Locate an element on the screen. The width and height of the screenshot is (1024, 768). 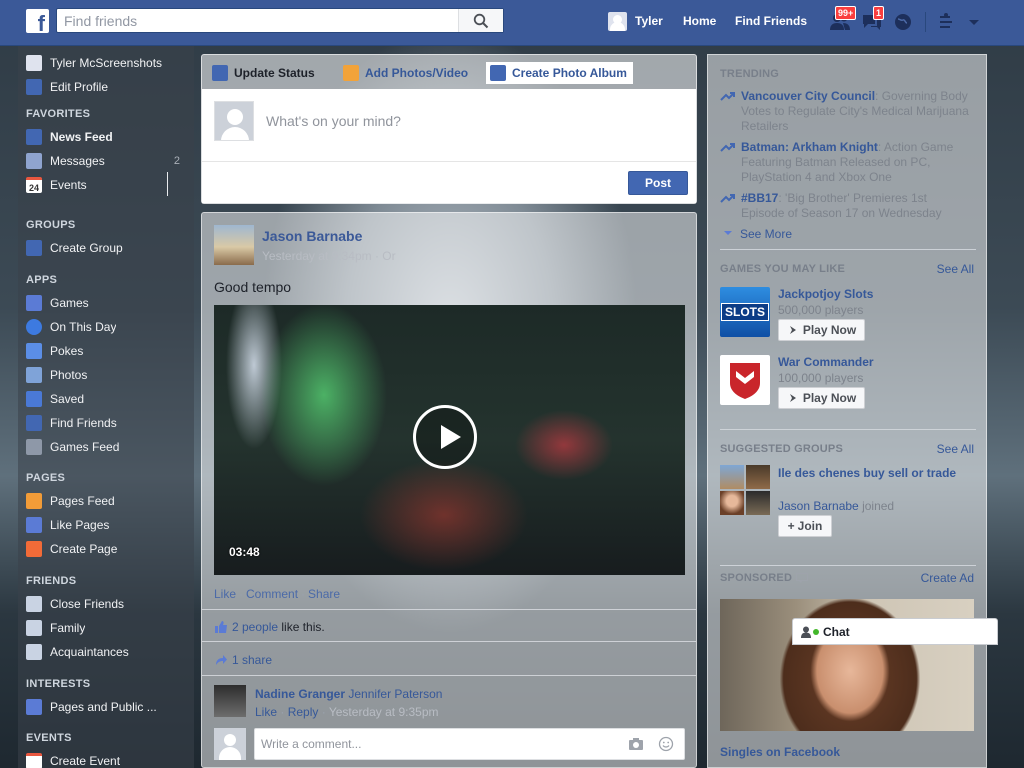
see-more-button: See More is located at coordinates (756, 234).